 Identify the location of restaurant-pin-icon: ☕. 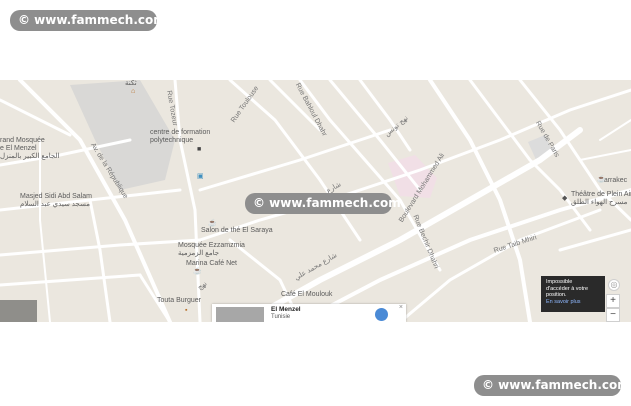
(197, 271).